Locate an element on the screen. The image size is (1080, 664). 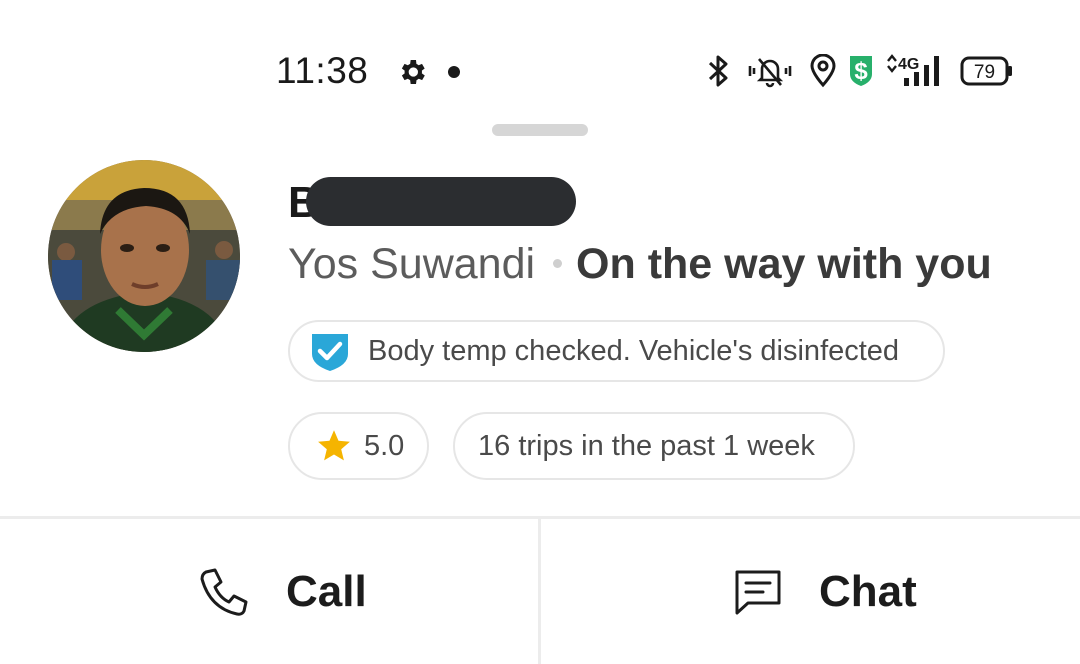
sheet-drag-handle is located at coordinates (540, 130).